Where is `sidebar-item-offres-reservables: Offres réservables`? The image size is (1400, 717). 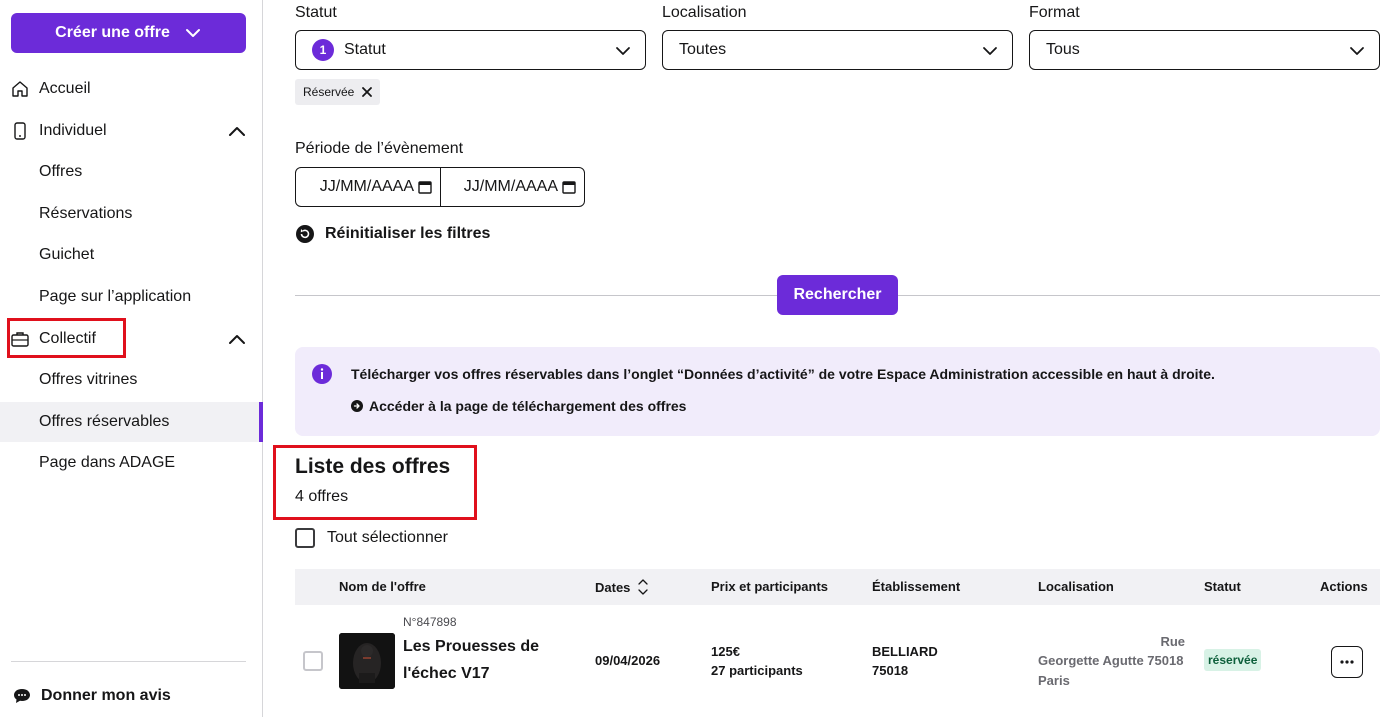 sidebar-item-offres-reservables: Offres réservables is located at coordinates (131, 422).